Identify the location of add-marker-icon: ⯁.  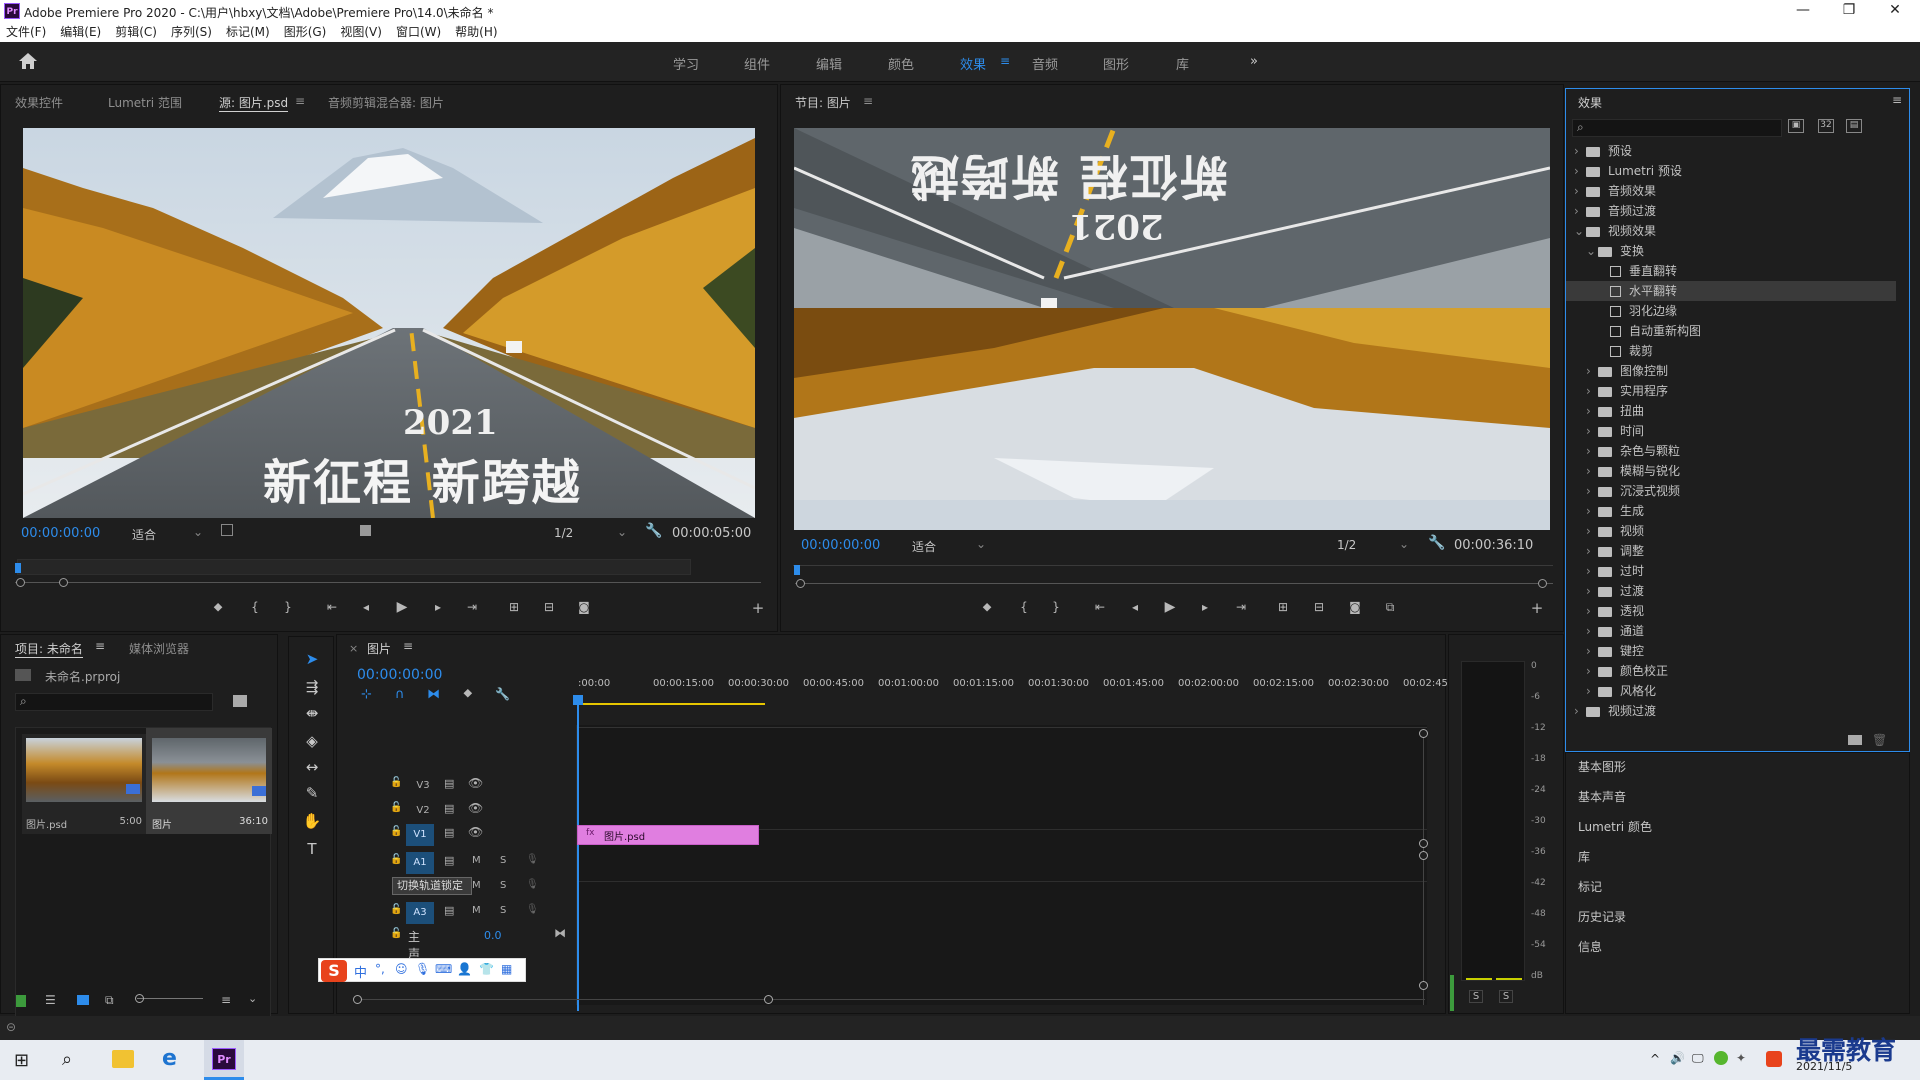
(468, 694).